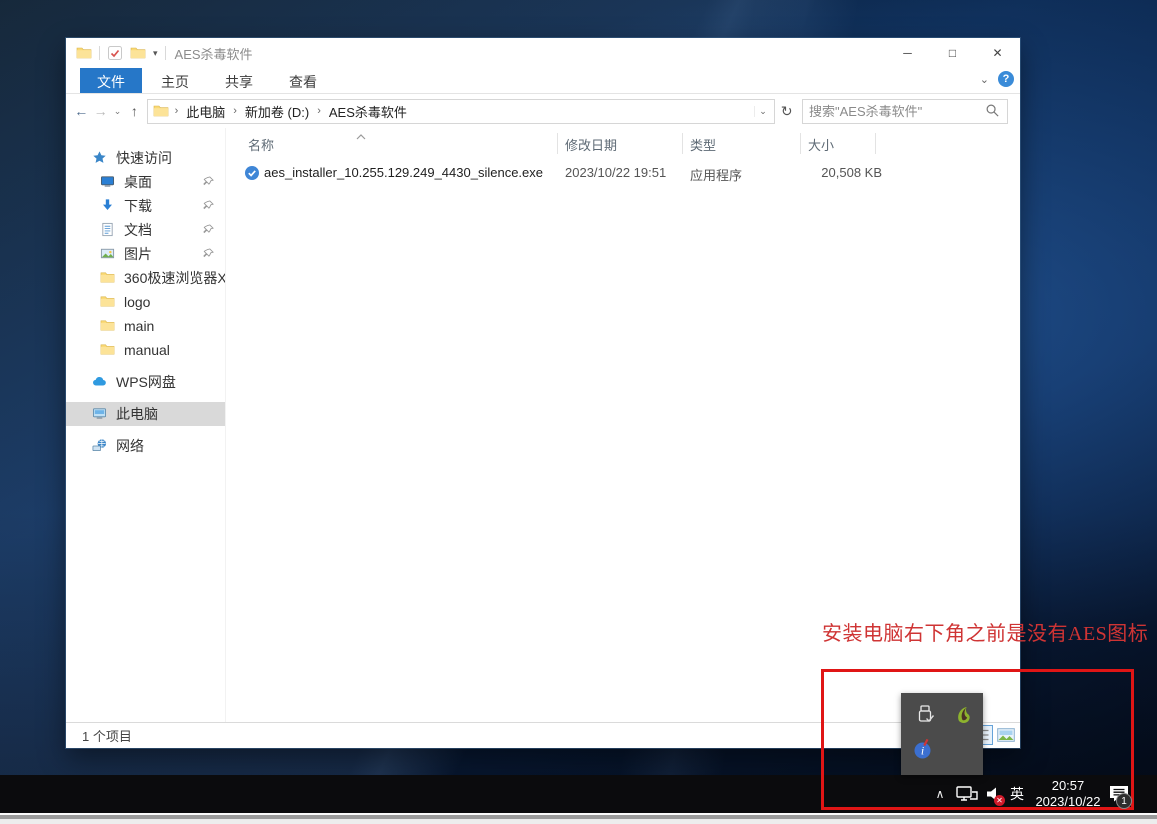  I want to click on sidebar-item-label: logo, so click(137, 302).